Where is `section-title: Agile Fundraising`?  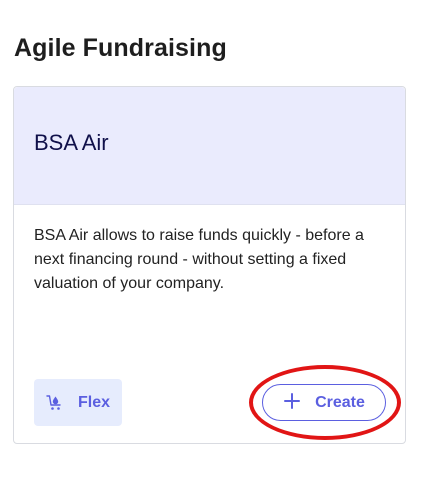 section-title: Agile Fundraising is located at coordinates (120, 48).